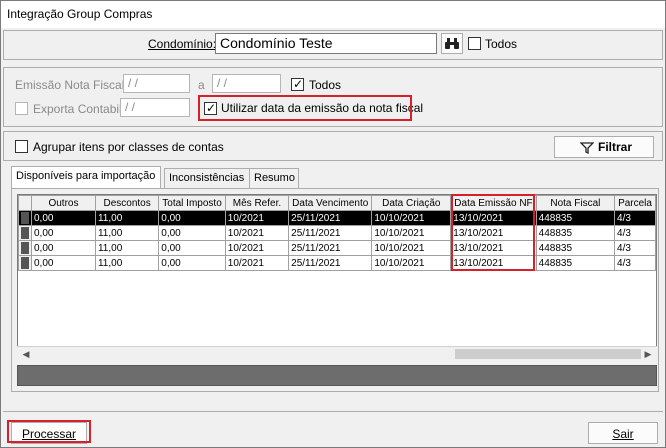 The width and height of the screenshot is (666, 448). I want to click on processar-label: Processar, so click(49, 434).